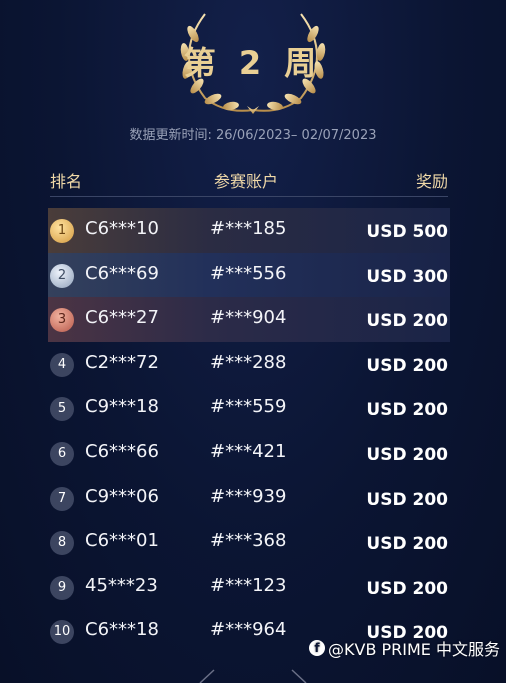  Describe the element at coordinates (253, 63) in the screenshot. I see `week-title: 第 2 周` at that location.